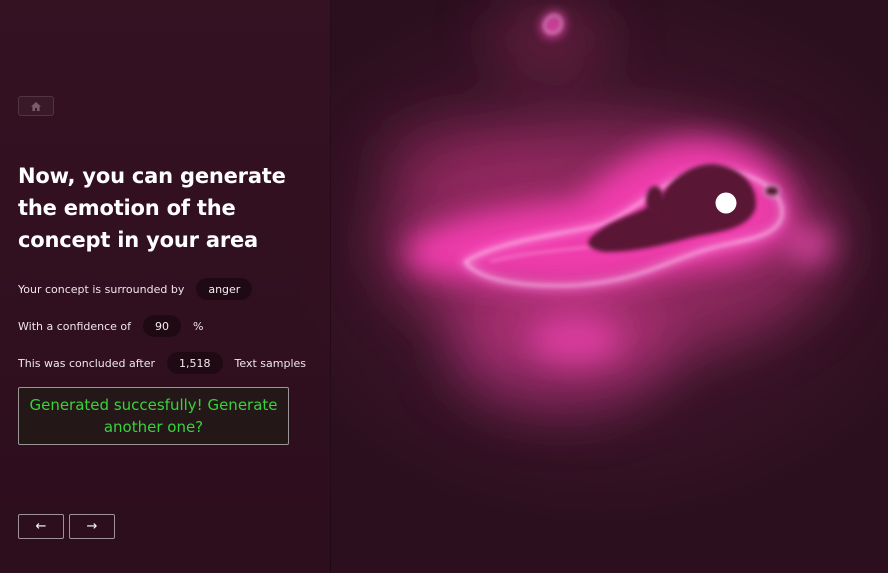 Image resolution: width=888 pixels, height=573 pixels. I want to click on confidence-row: With a confidence of 90 %, so click(110, 326).